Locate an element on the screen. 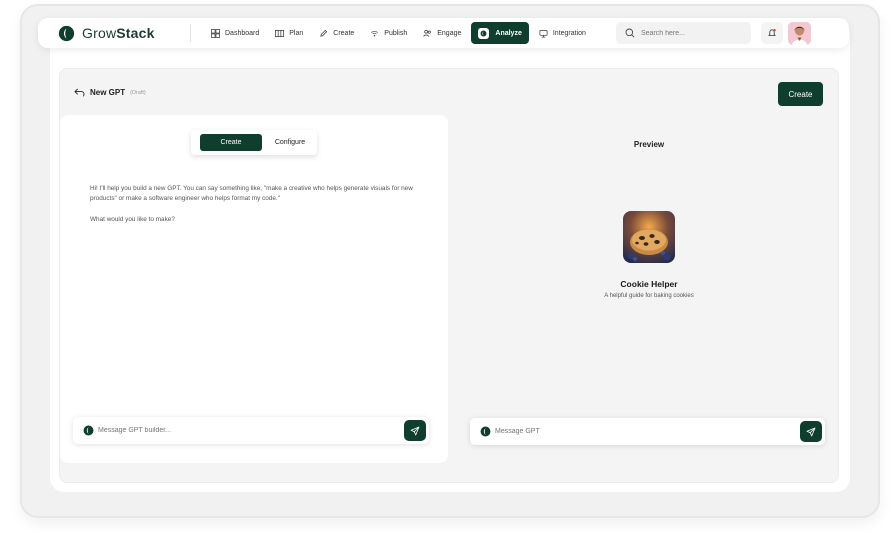 The image size is (896, 557). nav-label: Create is located at coordinates (344, 33).